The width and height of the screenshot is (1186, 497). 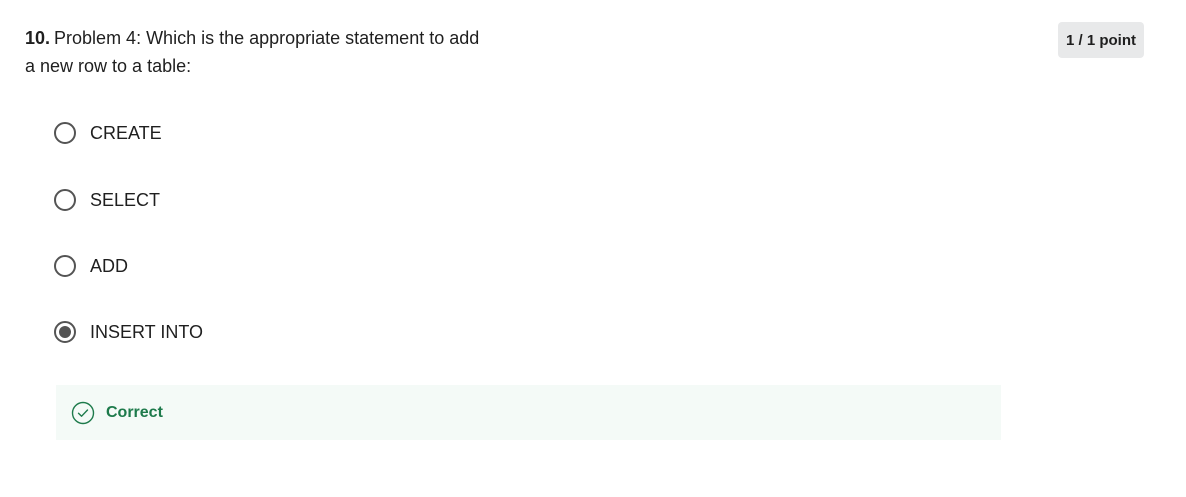 I want to click on option-label: SELECT, so click(x=125, y=199).